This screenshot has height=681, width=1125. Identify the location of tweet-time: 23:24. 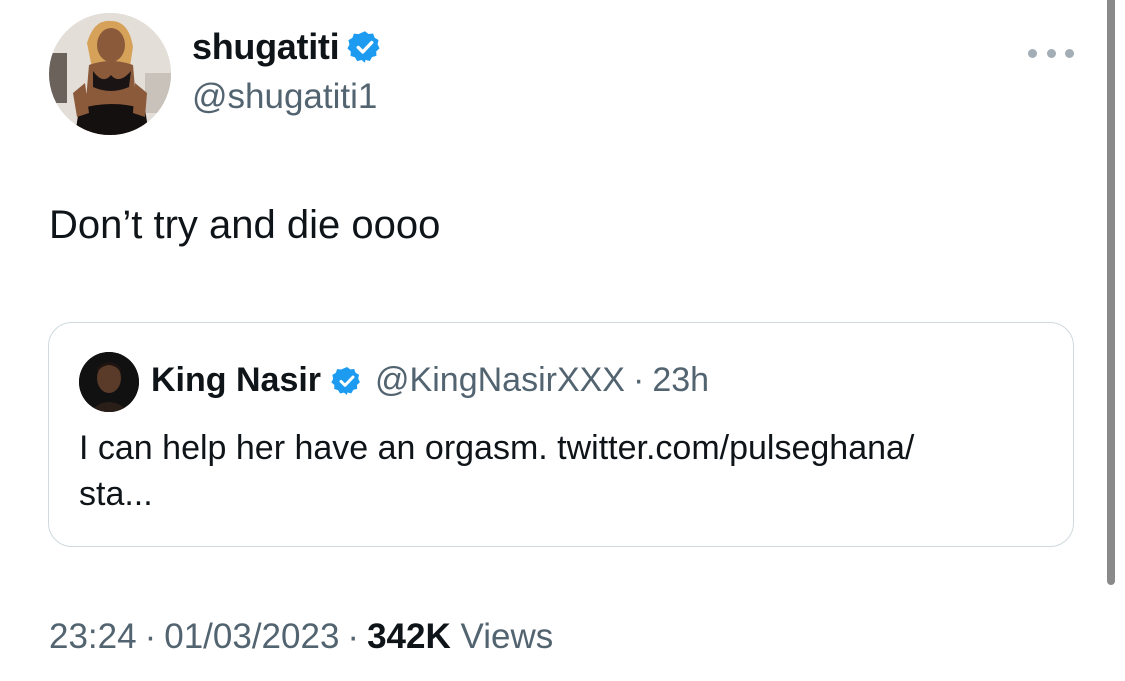
(93, 636).